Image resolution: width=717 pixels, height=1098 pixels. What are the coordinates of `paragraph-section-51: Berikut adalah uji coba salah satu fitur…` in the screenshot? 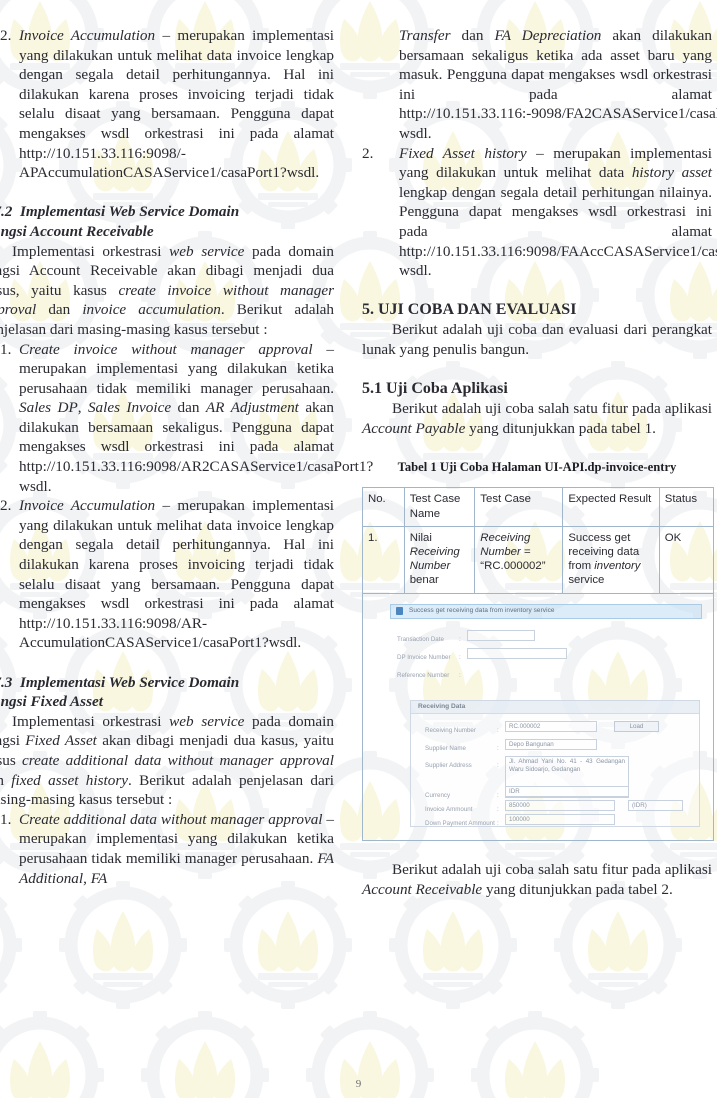 It's located at (537, 418).